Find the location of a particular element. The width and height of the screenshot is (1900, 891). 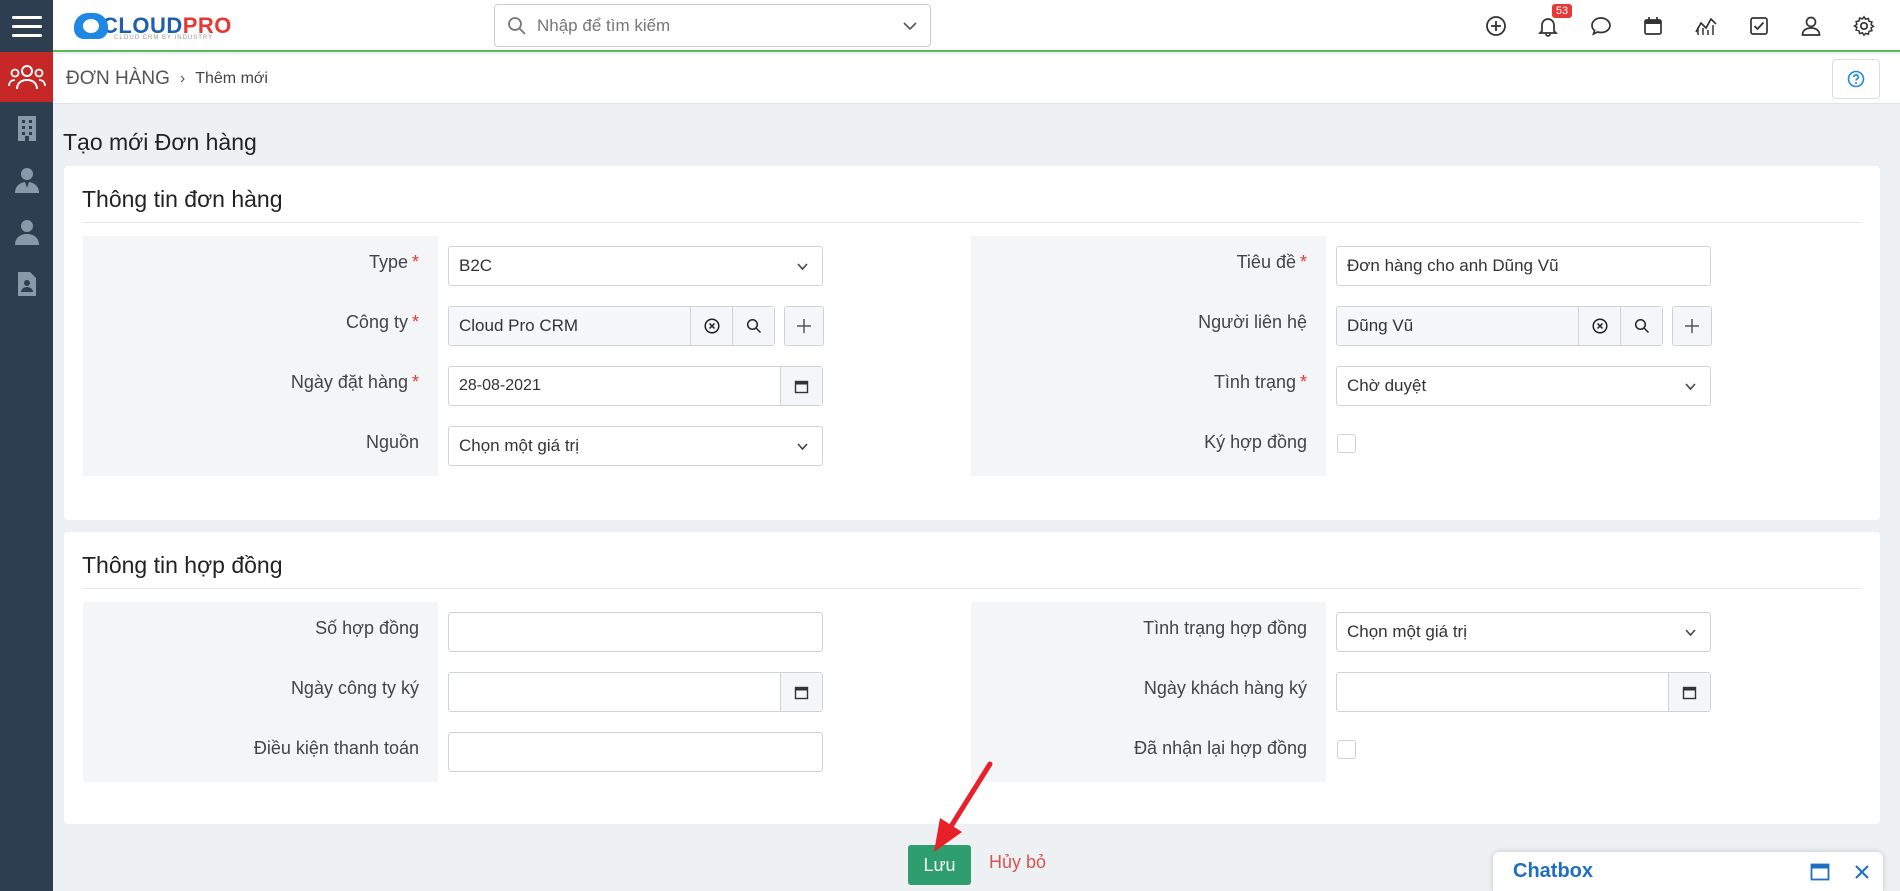

contract-received-label: Đã nhận lại hợp đồng is located at coordinates (1220, 748).